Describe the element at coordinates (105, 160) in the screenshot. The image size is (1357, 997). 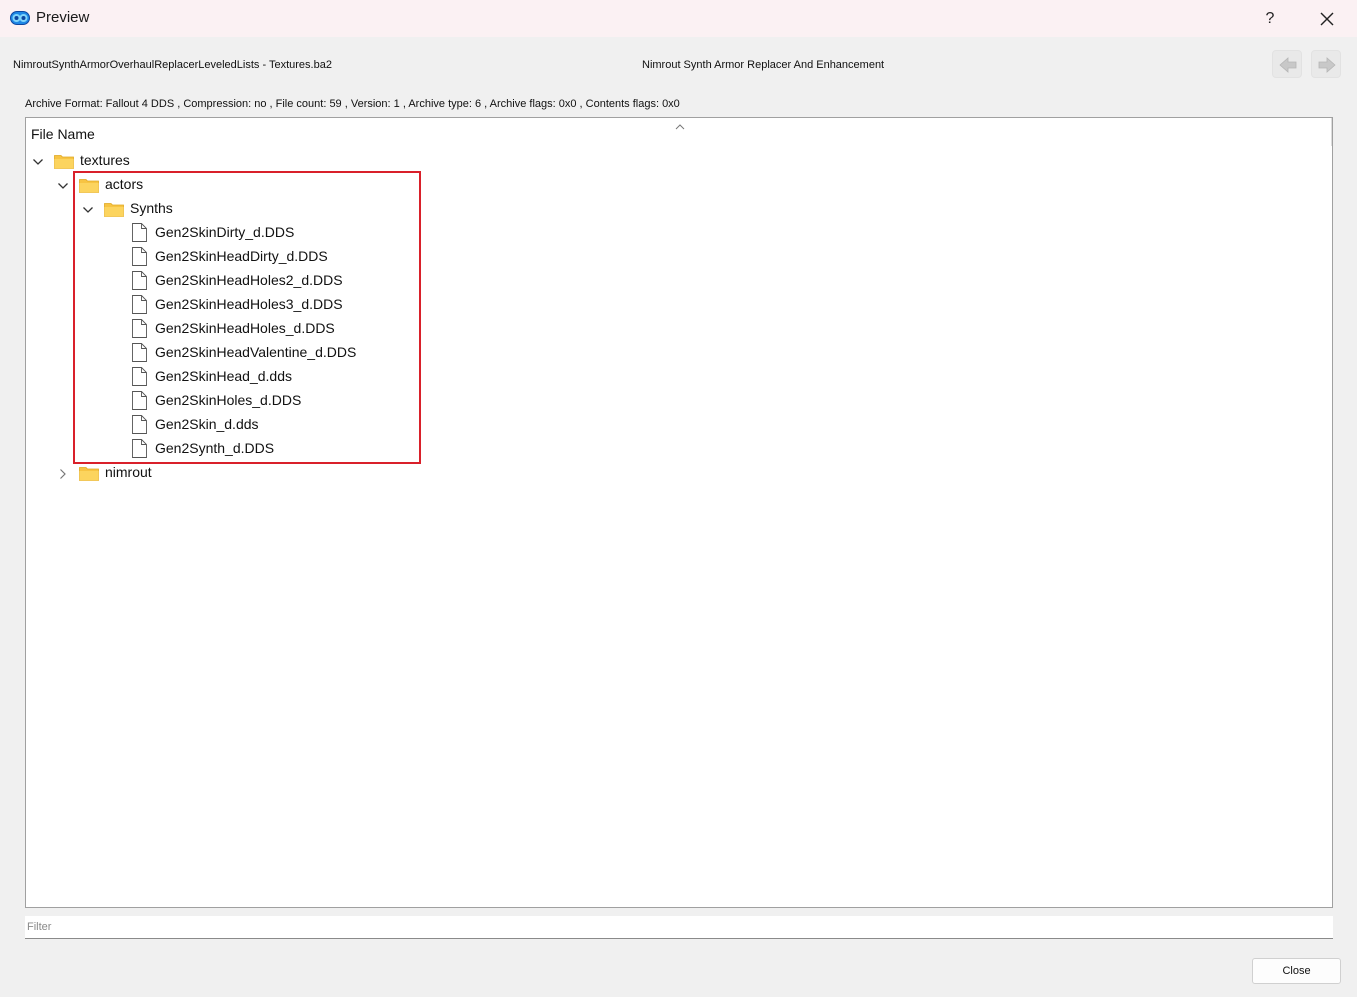
I see `tree-item-label: textures` at that location.